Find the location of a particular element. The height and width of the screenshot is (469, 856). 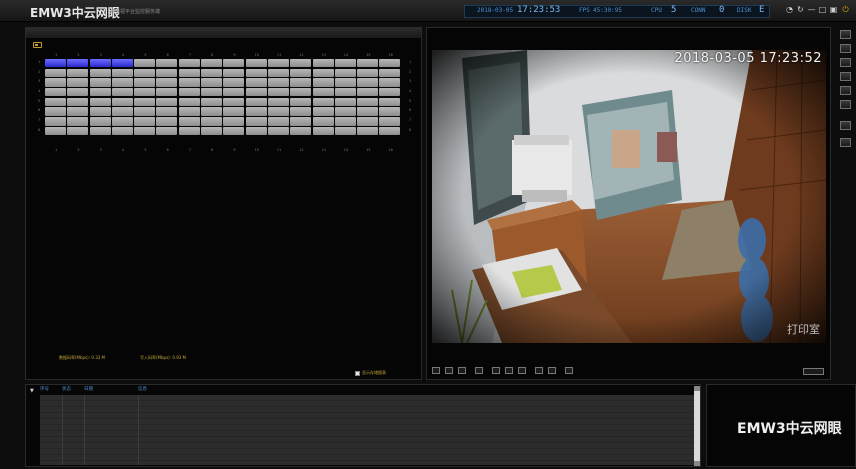

layout-1-button is located at coordinates (436, 370).